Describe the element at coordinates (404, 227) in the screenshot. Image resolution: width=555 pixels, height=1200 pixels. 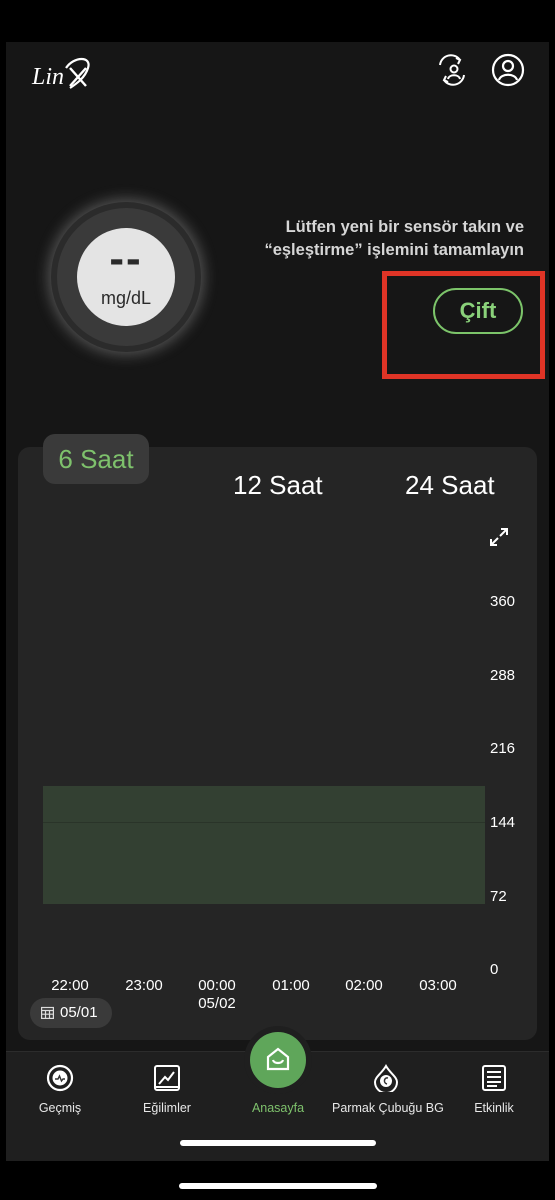
I see `sensor-prompt-line-1: Lütfen yeni bir sensör takın ve` at that location.